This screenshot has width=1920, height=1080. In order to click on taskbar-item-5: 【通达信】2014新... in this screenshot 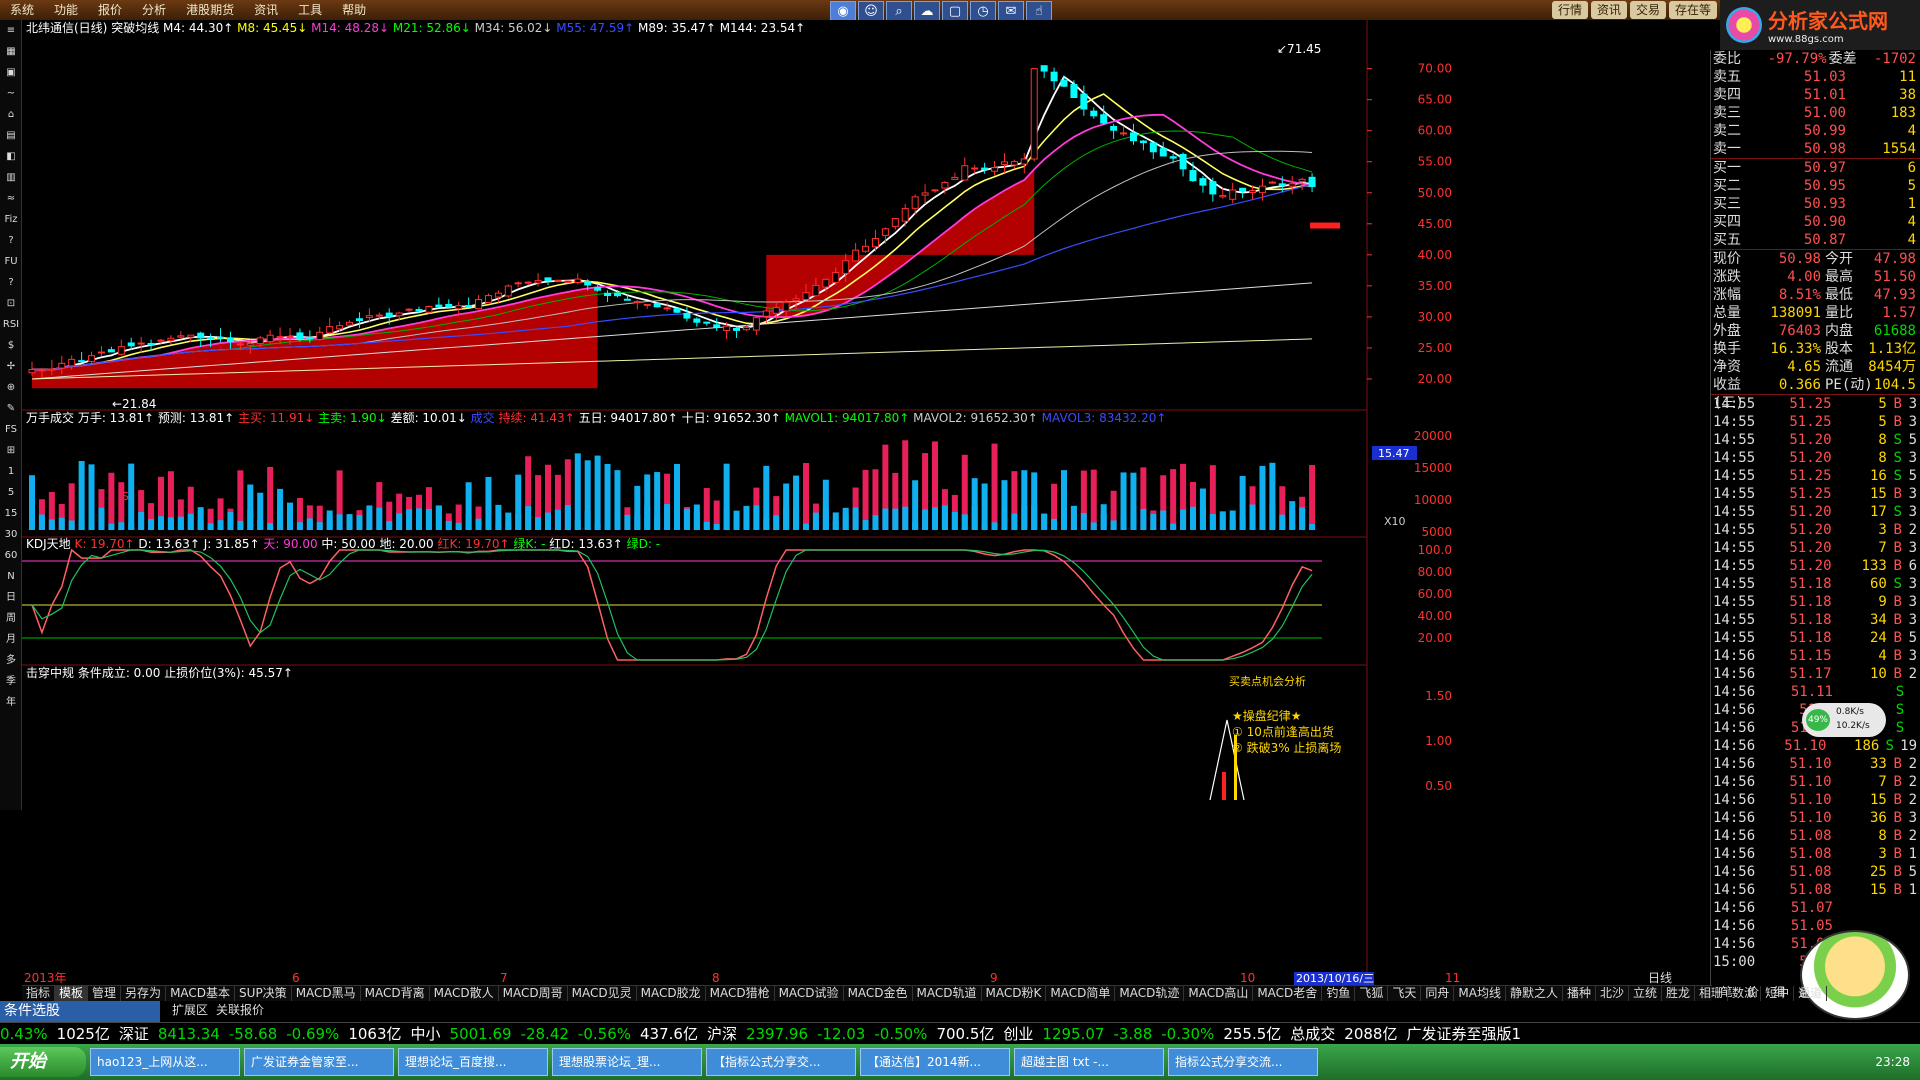, I will do `click(935, 1062)`.